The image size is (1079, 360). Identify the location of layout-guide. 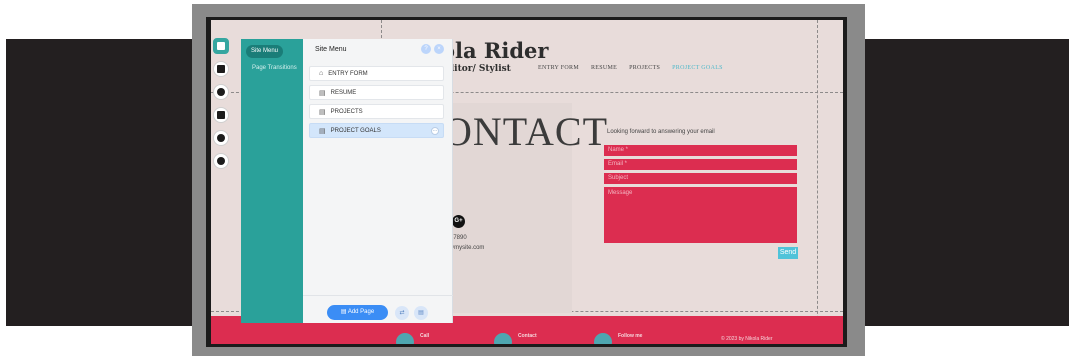
(817, 182).